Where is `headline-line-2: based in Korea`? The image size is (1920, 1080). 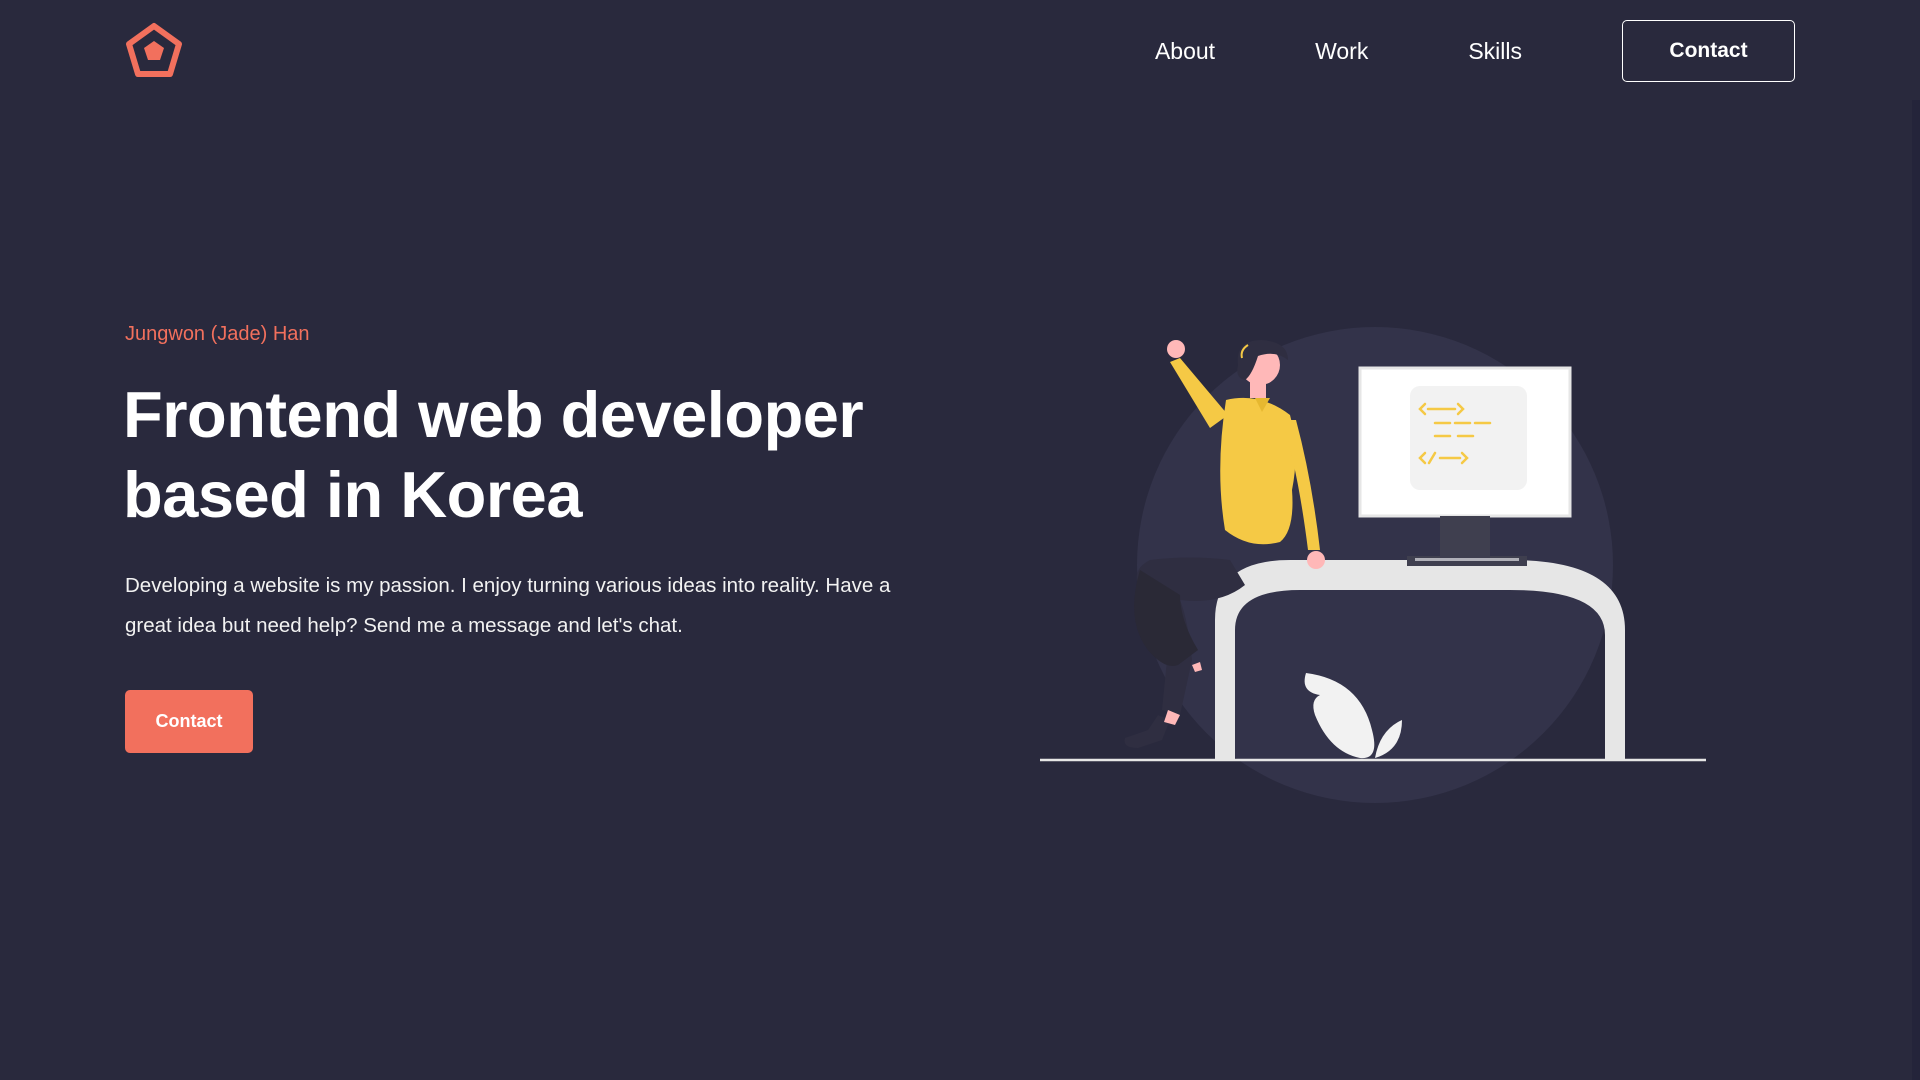
headline-line-2: based in Korea is located at coordinates (352, 494).